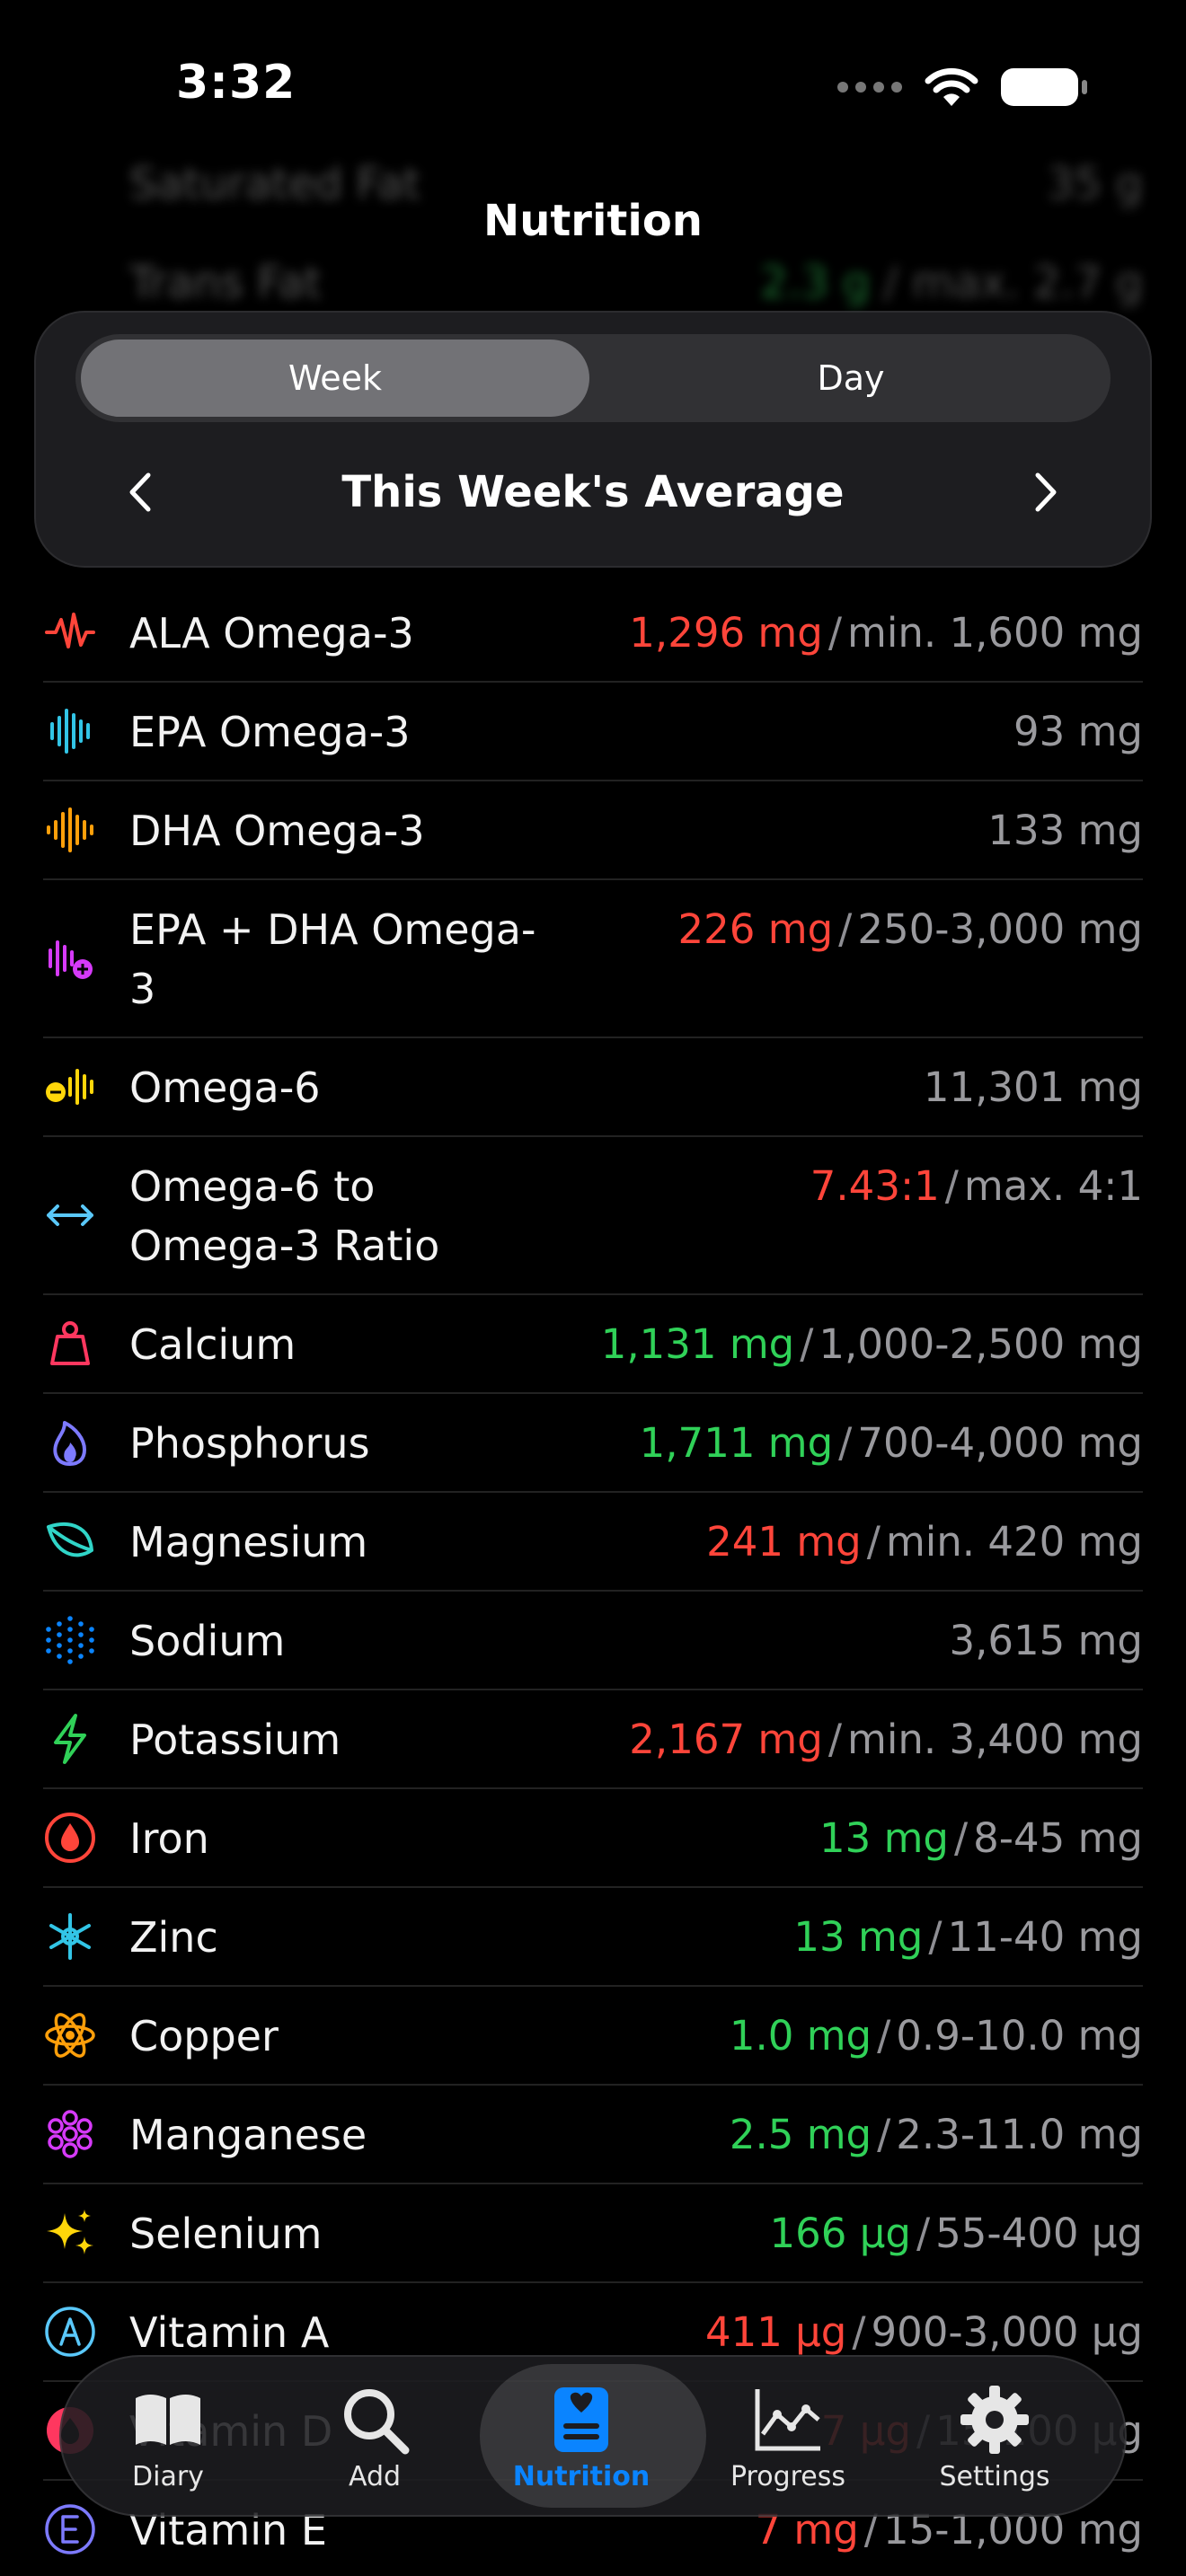  I want to click on chart-line-icon, so click(787, 2420).